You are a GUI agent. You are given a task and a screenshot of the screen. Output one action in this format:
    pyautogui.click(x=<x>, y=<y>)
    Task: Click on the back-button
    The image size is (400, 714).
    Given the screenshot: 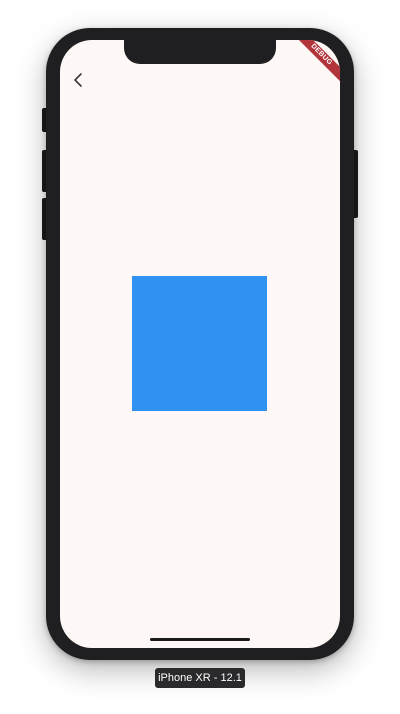 What is the action you would take?
    pyautogui.click(x=78, y=80)
    